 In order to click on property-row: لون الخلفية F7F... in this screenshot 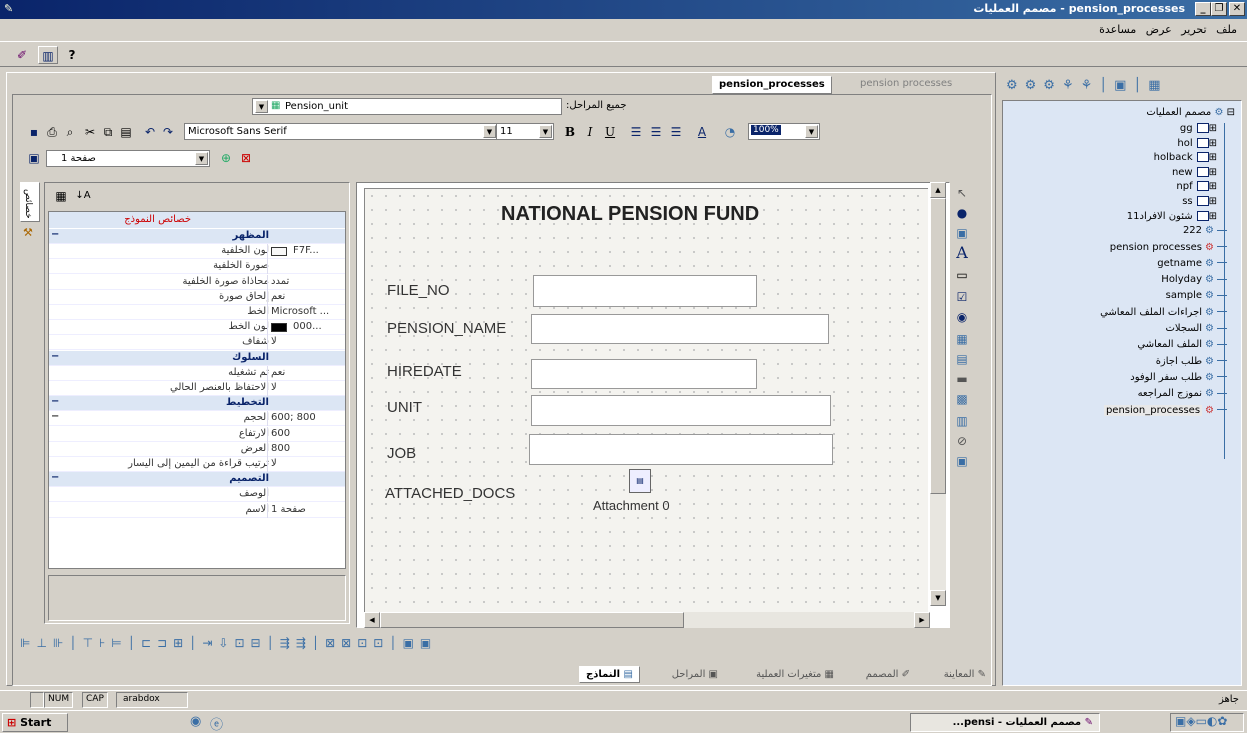, I will do `click(197, 252)`.